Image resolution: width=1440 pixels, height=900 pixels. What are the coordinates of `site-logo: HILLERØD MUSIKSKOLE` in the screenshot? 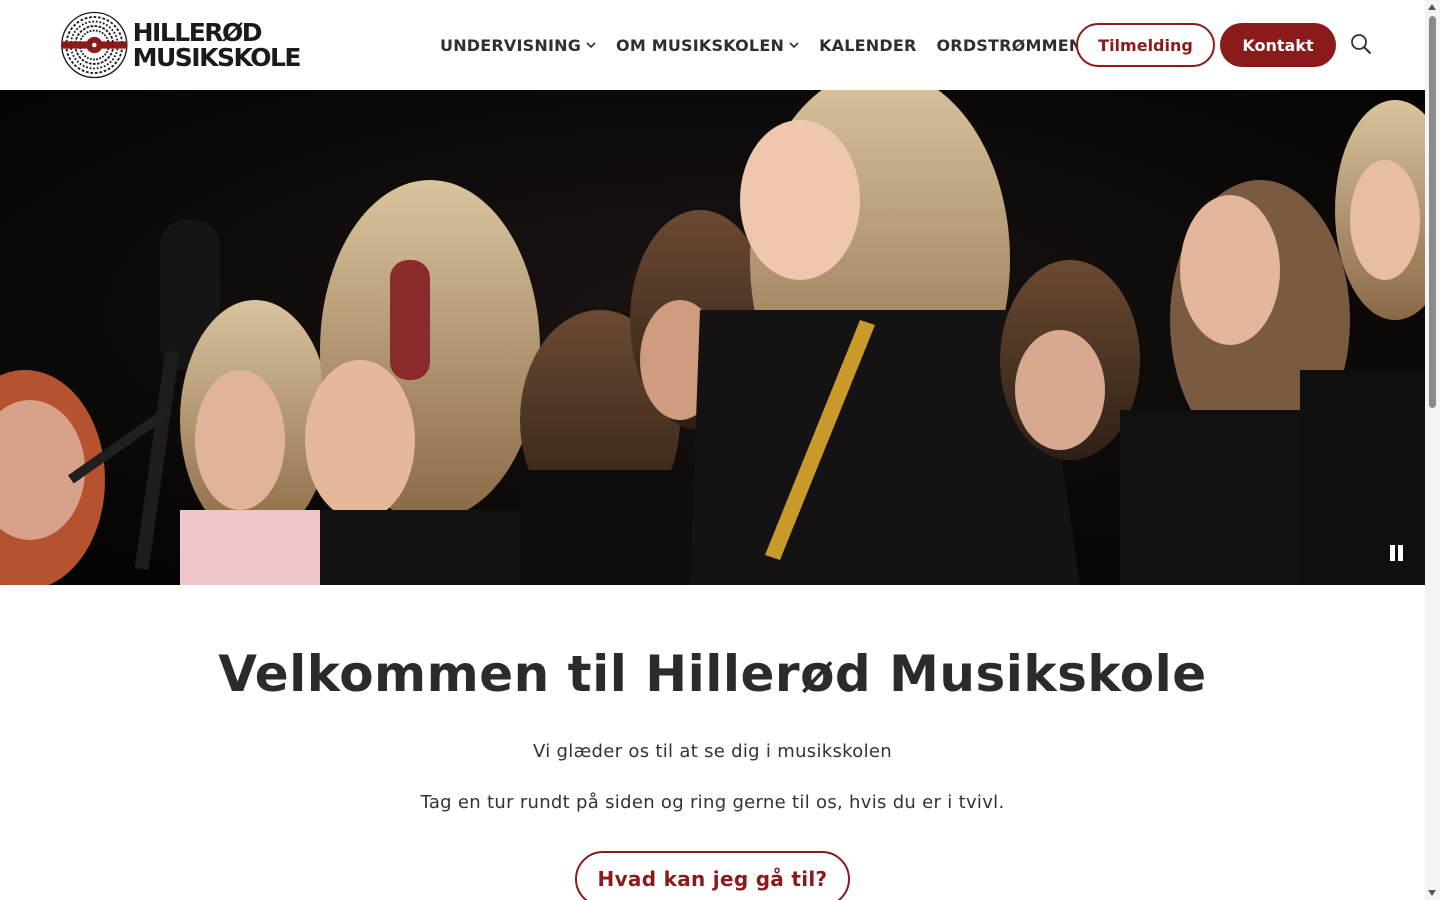 It's located at (181, 45).